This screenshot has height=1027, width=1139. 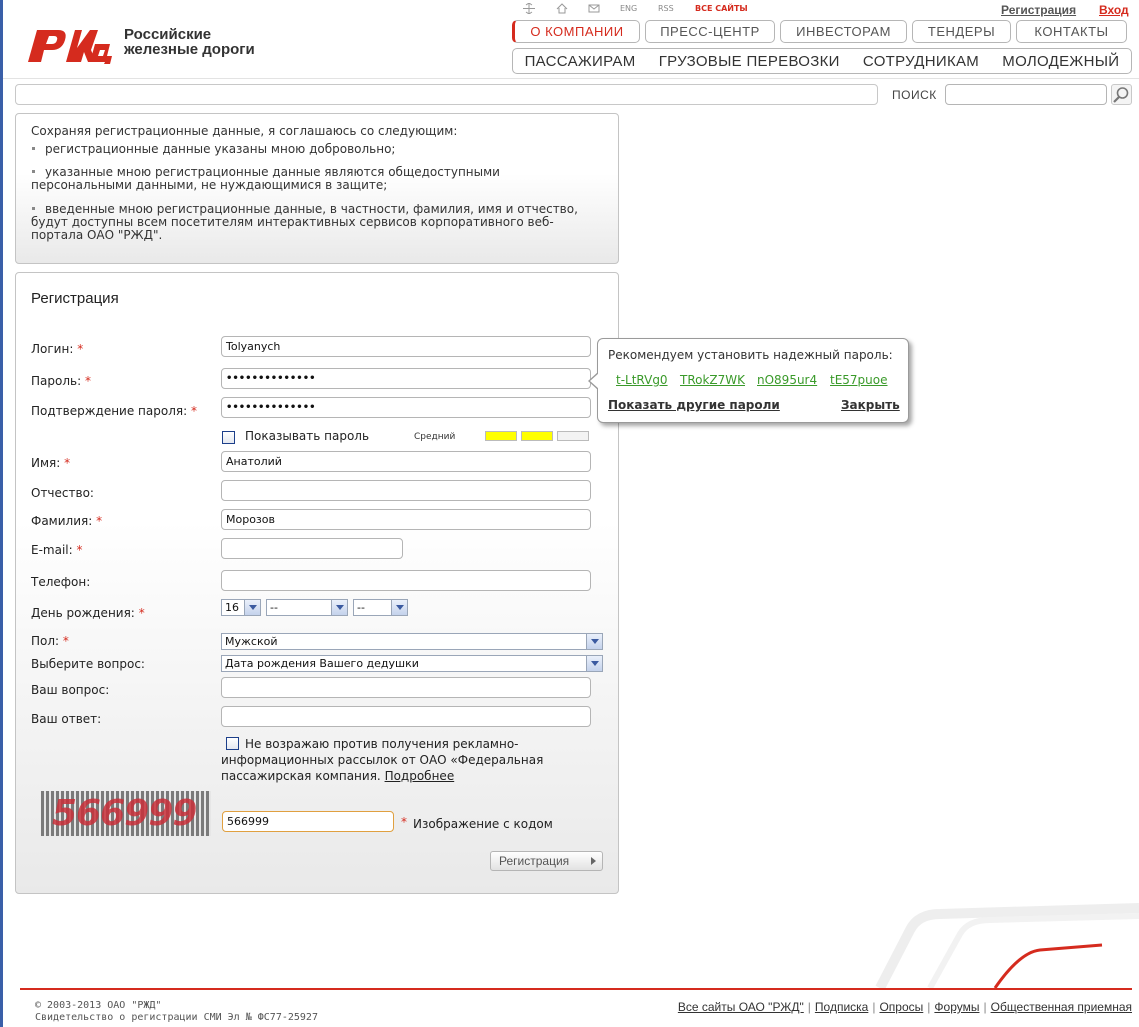 I want to click on birthday-day-select: 16, so click(x=241, y=607).